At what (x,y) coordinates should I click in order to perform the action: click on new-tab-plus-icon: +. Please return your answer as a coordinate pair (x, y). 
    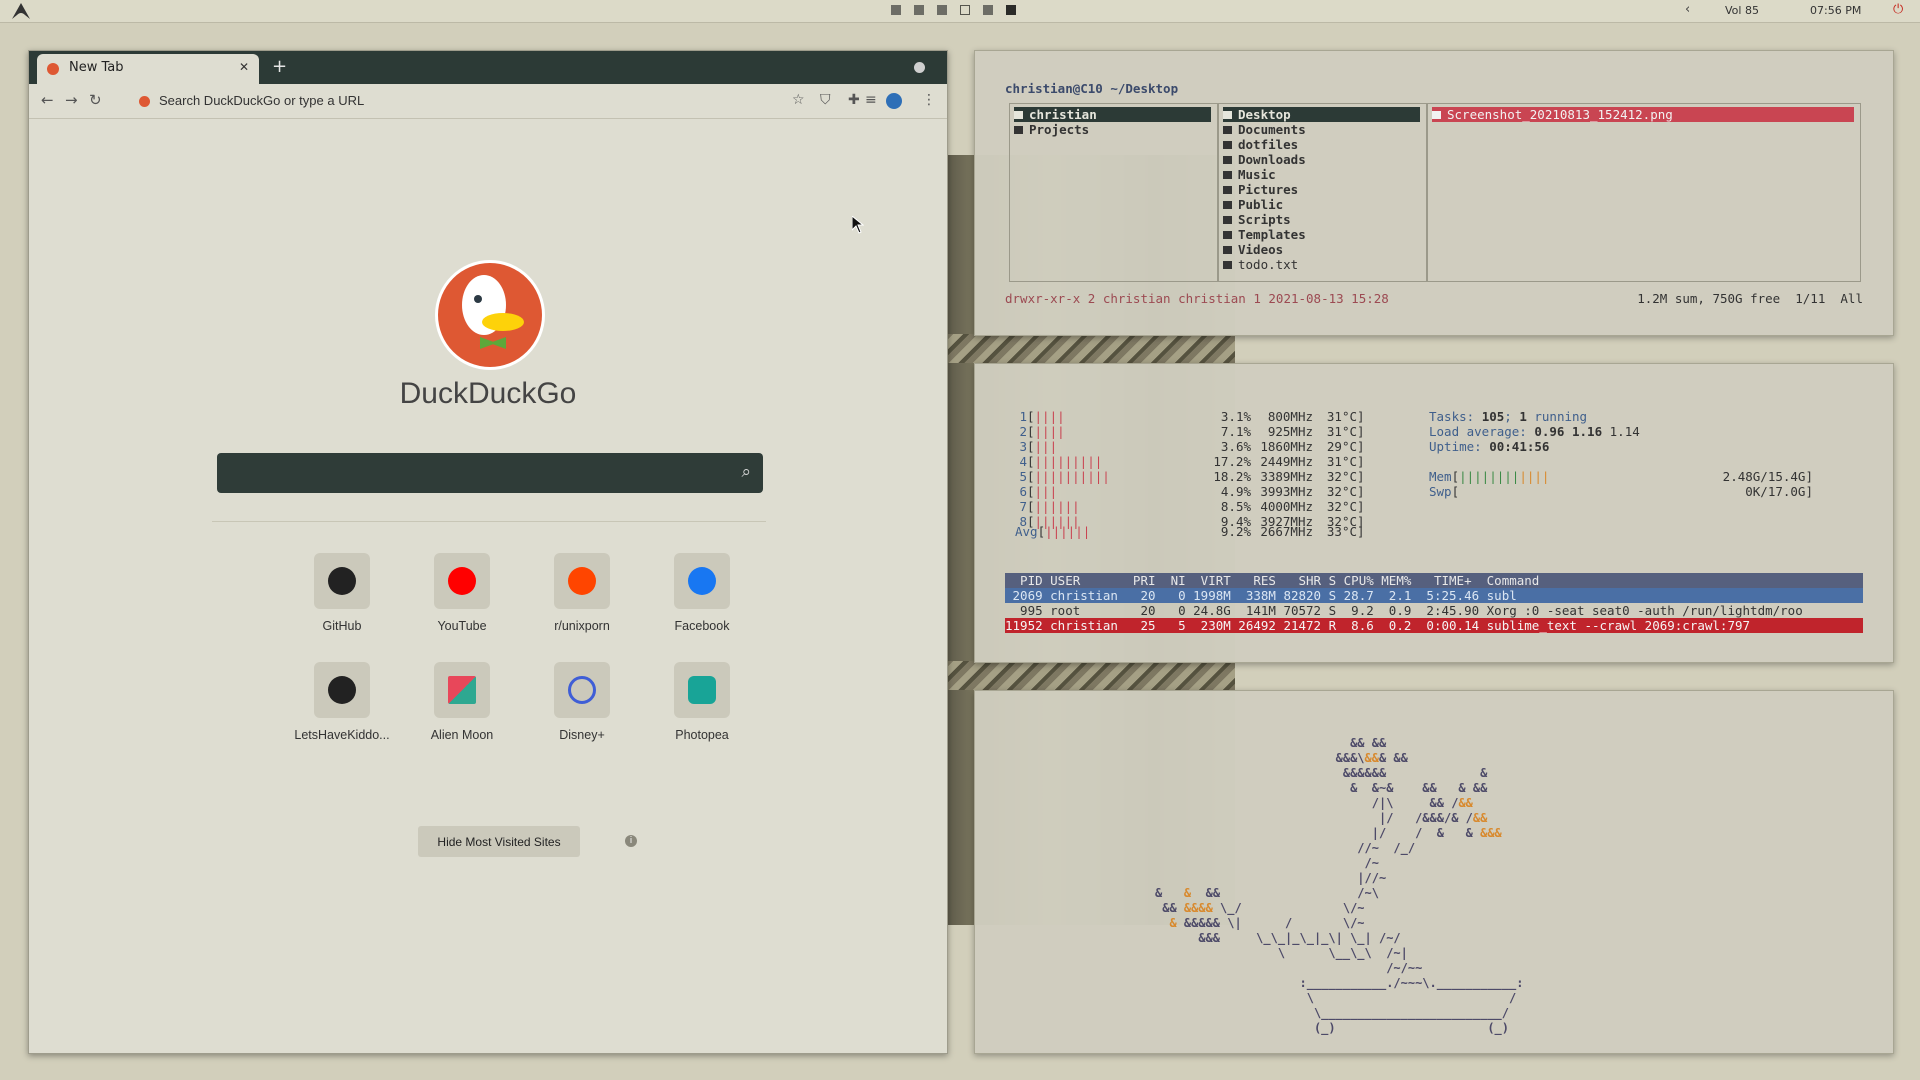
    Looking at the image, I should click on (279, 66).